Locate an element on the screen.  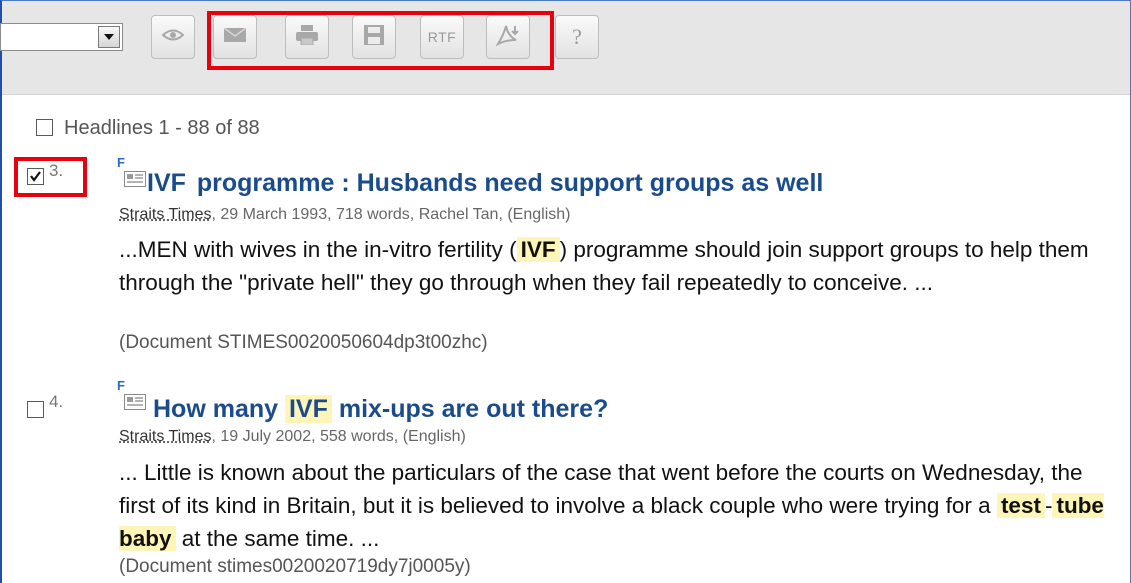
floppy-disk-icon is located at coordinates (374, 37).